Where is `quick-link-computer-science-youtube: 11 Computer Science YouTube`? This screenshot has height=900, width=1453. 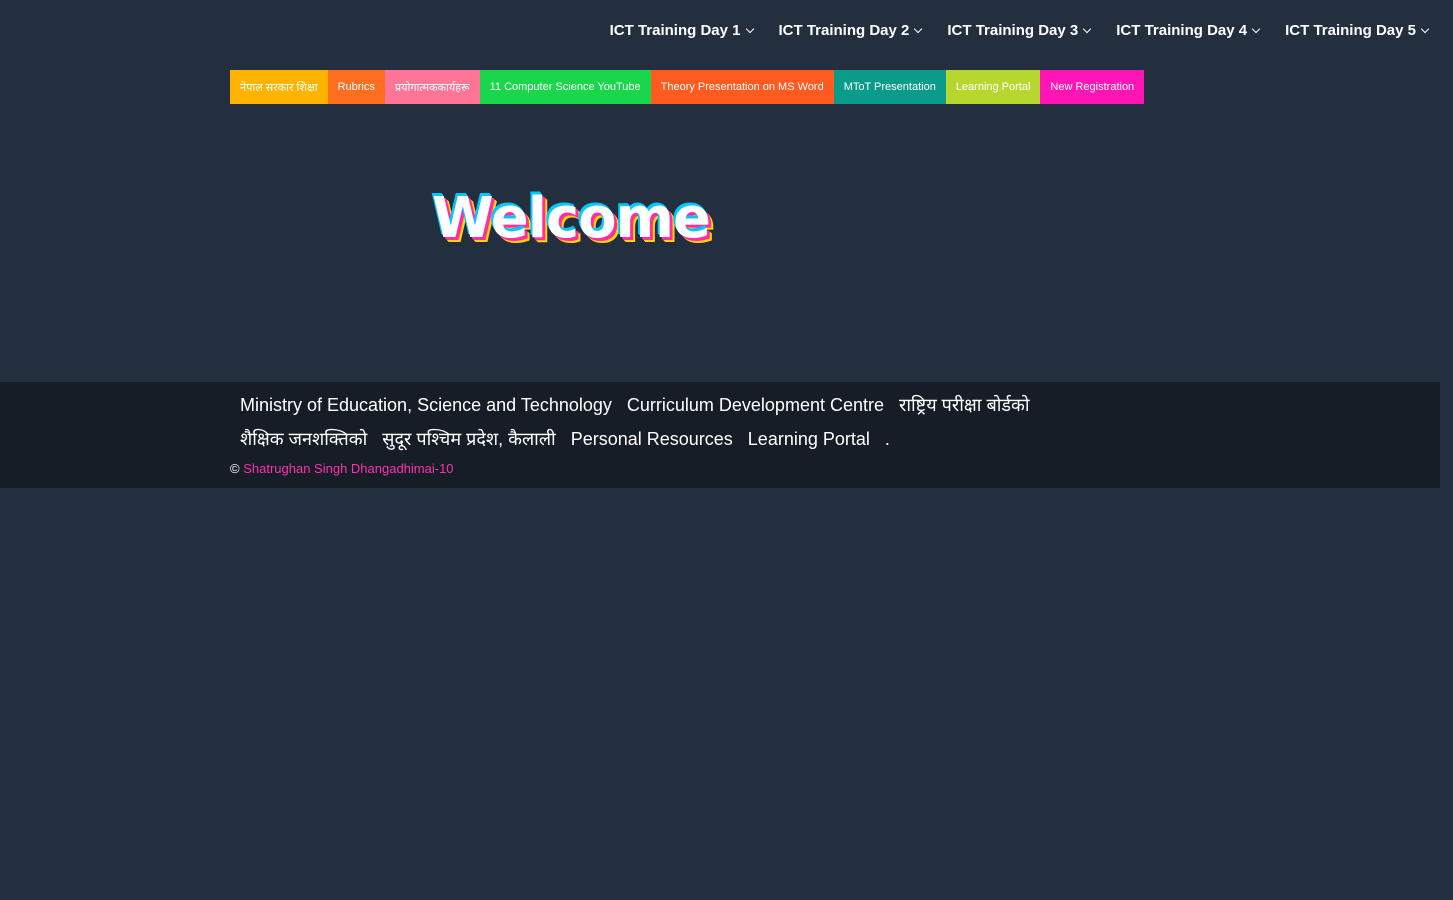 quick-link-computer-science-youtube: 11 Computer Science YouTube is located at coordinates (565, 87).